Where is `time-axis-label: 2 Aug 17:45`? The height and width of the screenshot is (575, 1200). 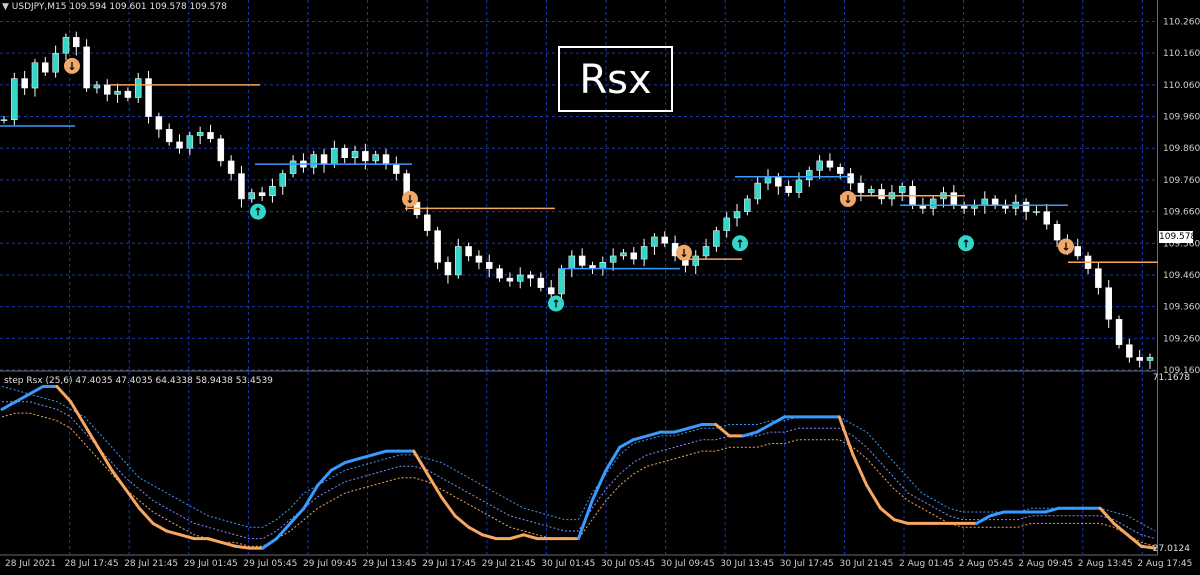 time-axis-label: 2 Aug 17:45 is located at coordinates (1164, 564).